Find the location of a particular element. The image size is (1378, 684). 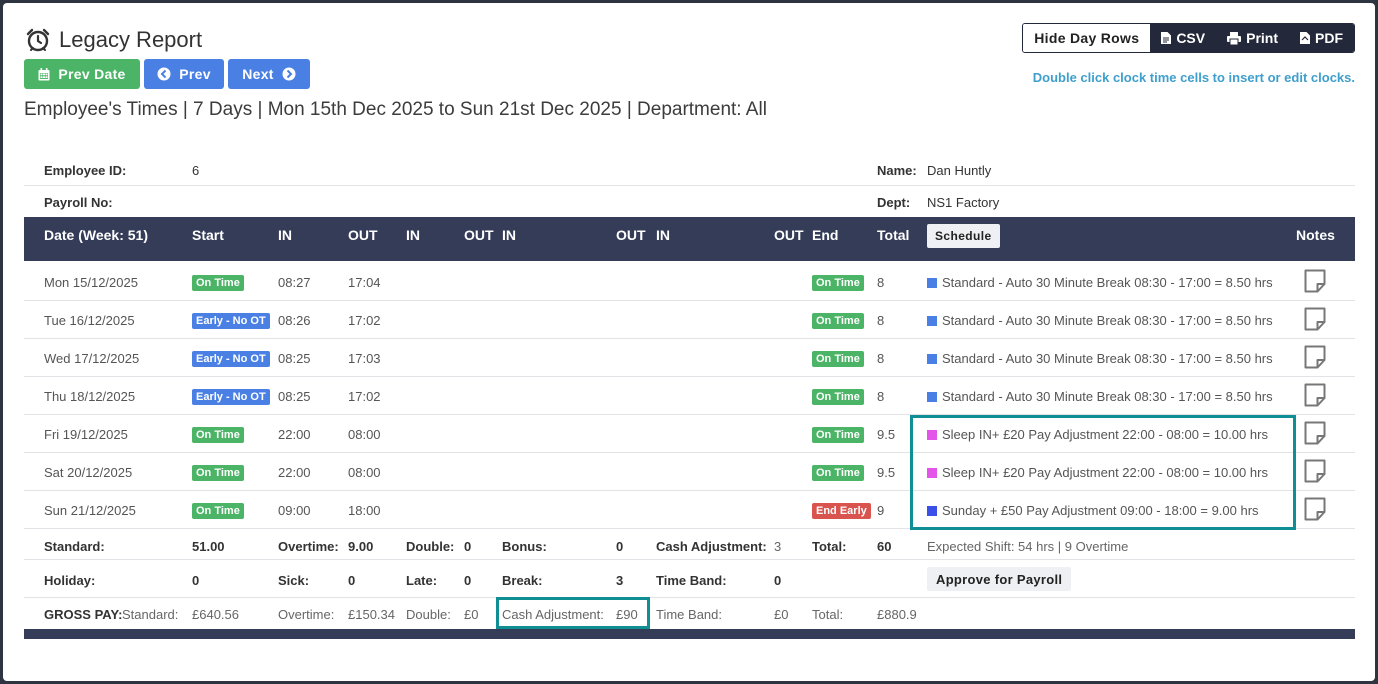

row-date: Tue 16/12/2025 is located at coordinates (89, 320).